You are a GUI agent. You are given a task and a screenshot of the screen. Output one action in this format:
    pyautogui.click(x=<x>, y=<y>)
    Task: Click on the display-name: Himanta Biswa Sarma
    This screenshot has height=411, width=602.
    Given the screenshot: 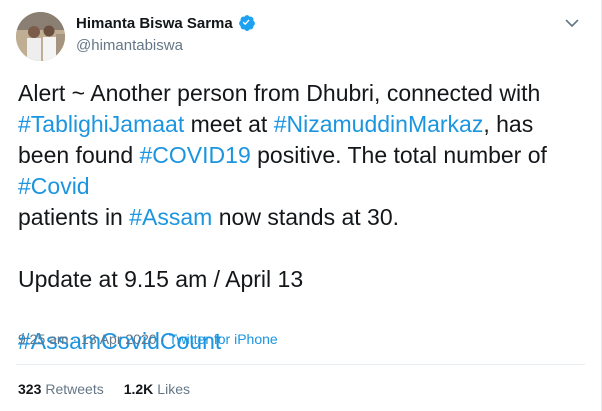 What is the action you would take?
    pyautogui.click(x=154, y=23)
    